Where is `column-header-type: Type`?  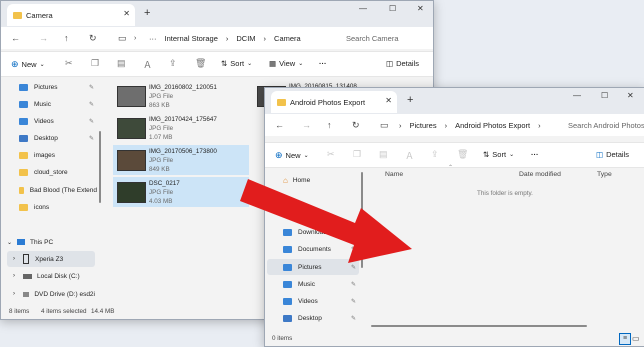 column-header-type: Type is located at coordinates (604, 174).